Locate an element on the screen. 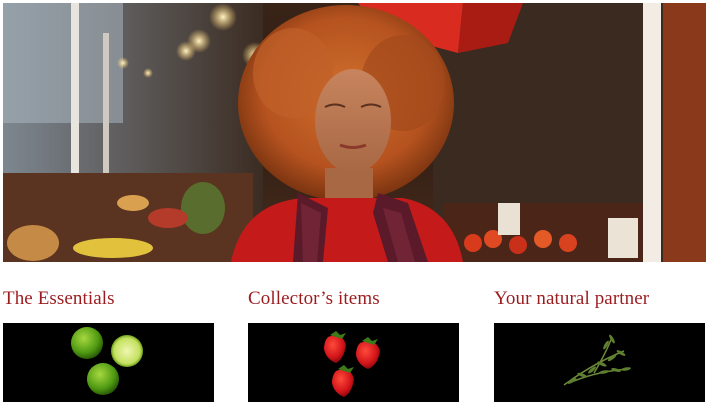 This screenshot has width=706, height=402. card-title-natural-partner: Your natural partner is located at coordinates (571, 299).